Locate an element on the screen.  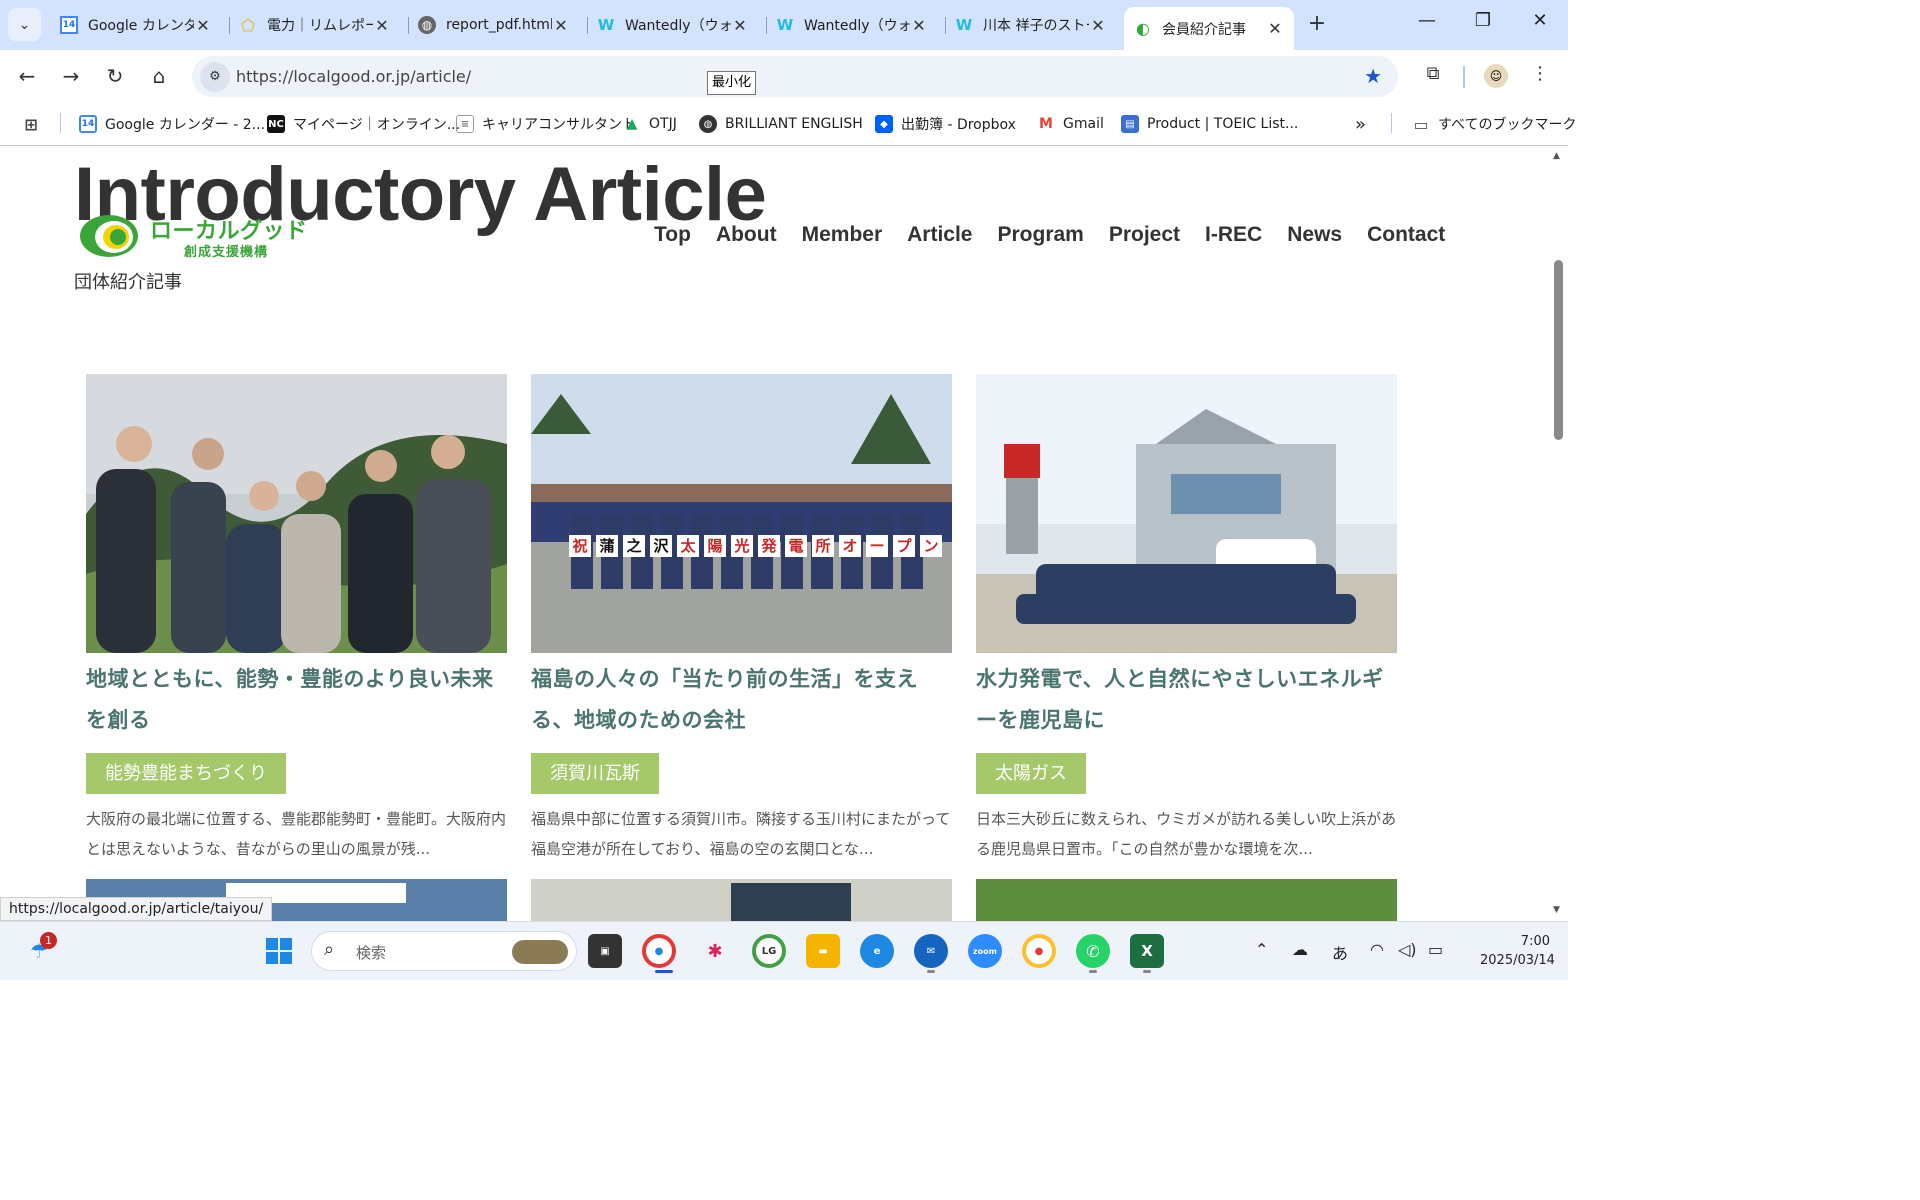
tab-google-calendar: 14 Google カレンダー ✕ is located at coordinates (136, 25).